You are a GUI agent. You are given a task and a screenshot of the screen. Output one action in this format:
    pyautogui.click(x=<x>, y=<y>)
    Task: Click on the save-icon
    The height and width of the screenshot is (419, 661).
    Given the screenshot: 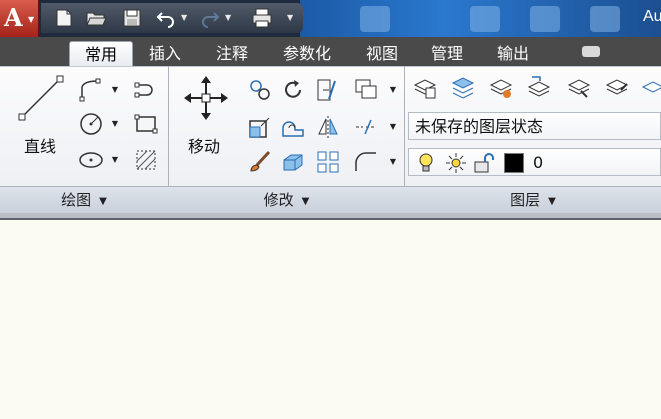 What is the action you would take?
    pyautogui.click(x=132, y=18)
    